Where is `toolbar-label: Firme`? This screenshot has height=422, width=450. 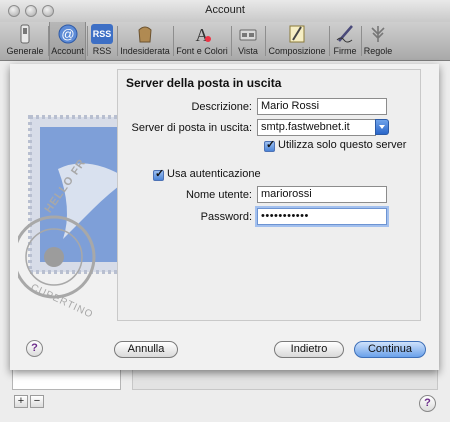
toolbar-label: Firme is located at coordinates (345, 51).